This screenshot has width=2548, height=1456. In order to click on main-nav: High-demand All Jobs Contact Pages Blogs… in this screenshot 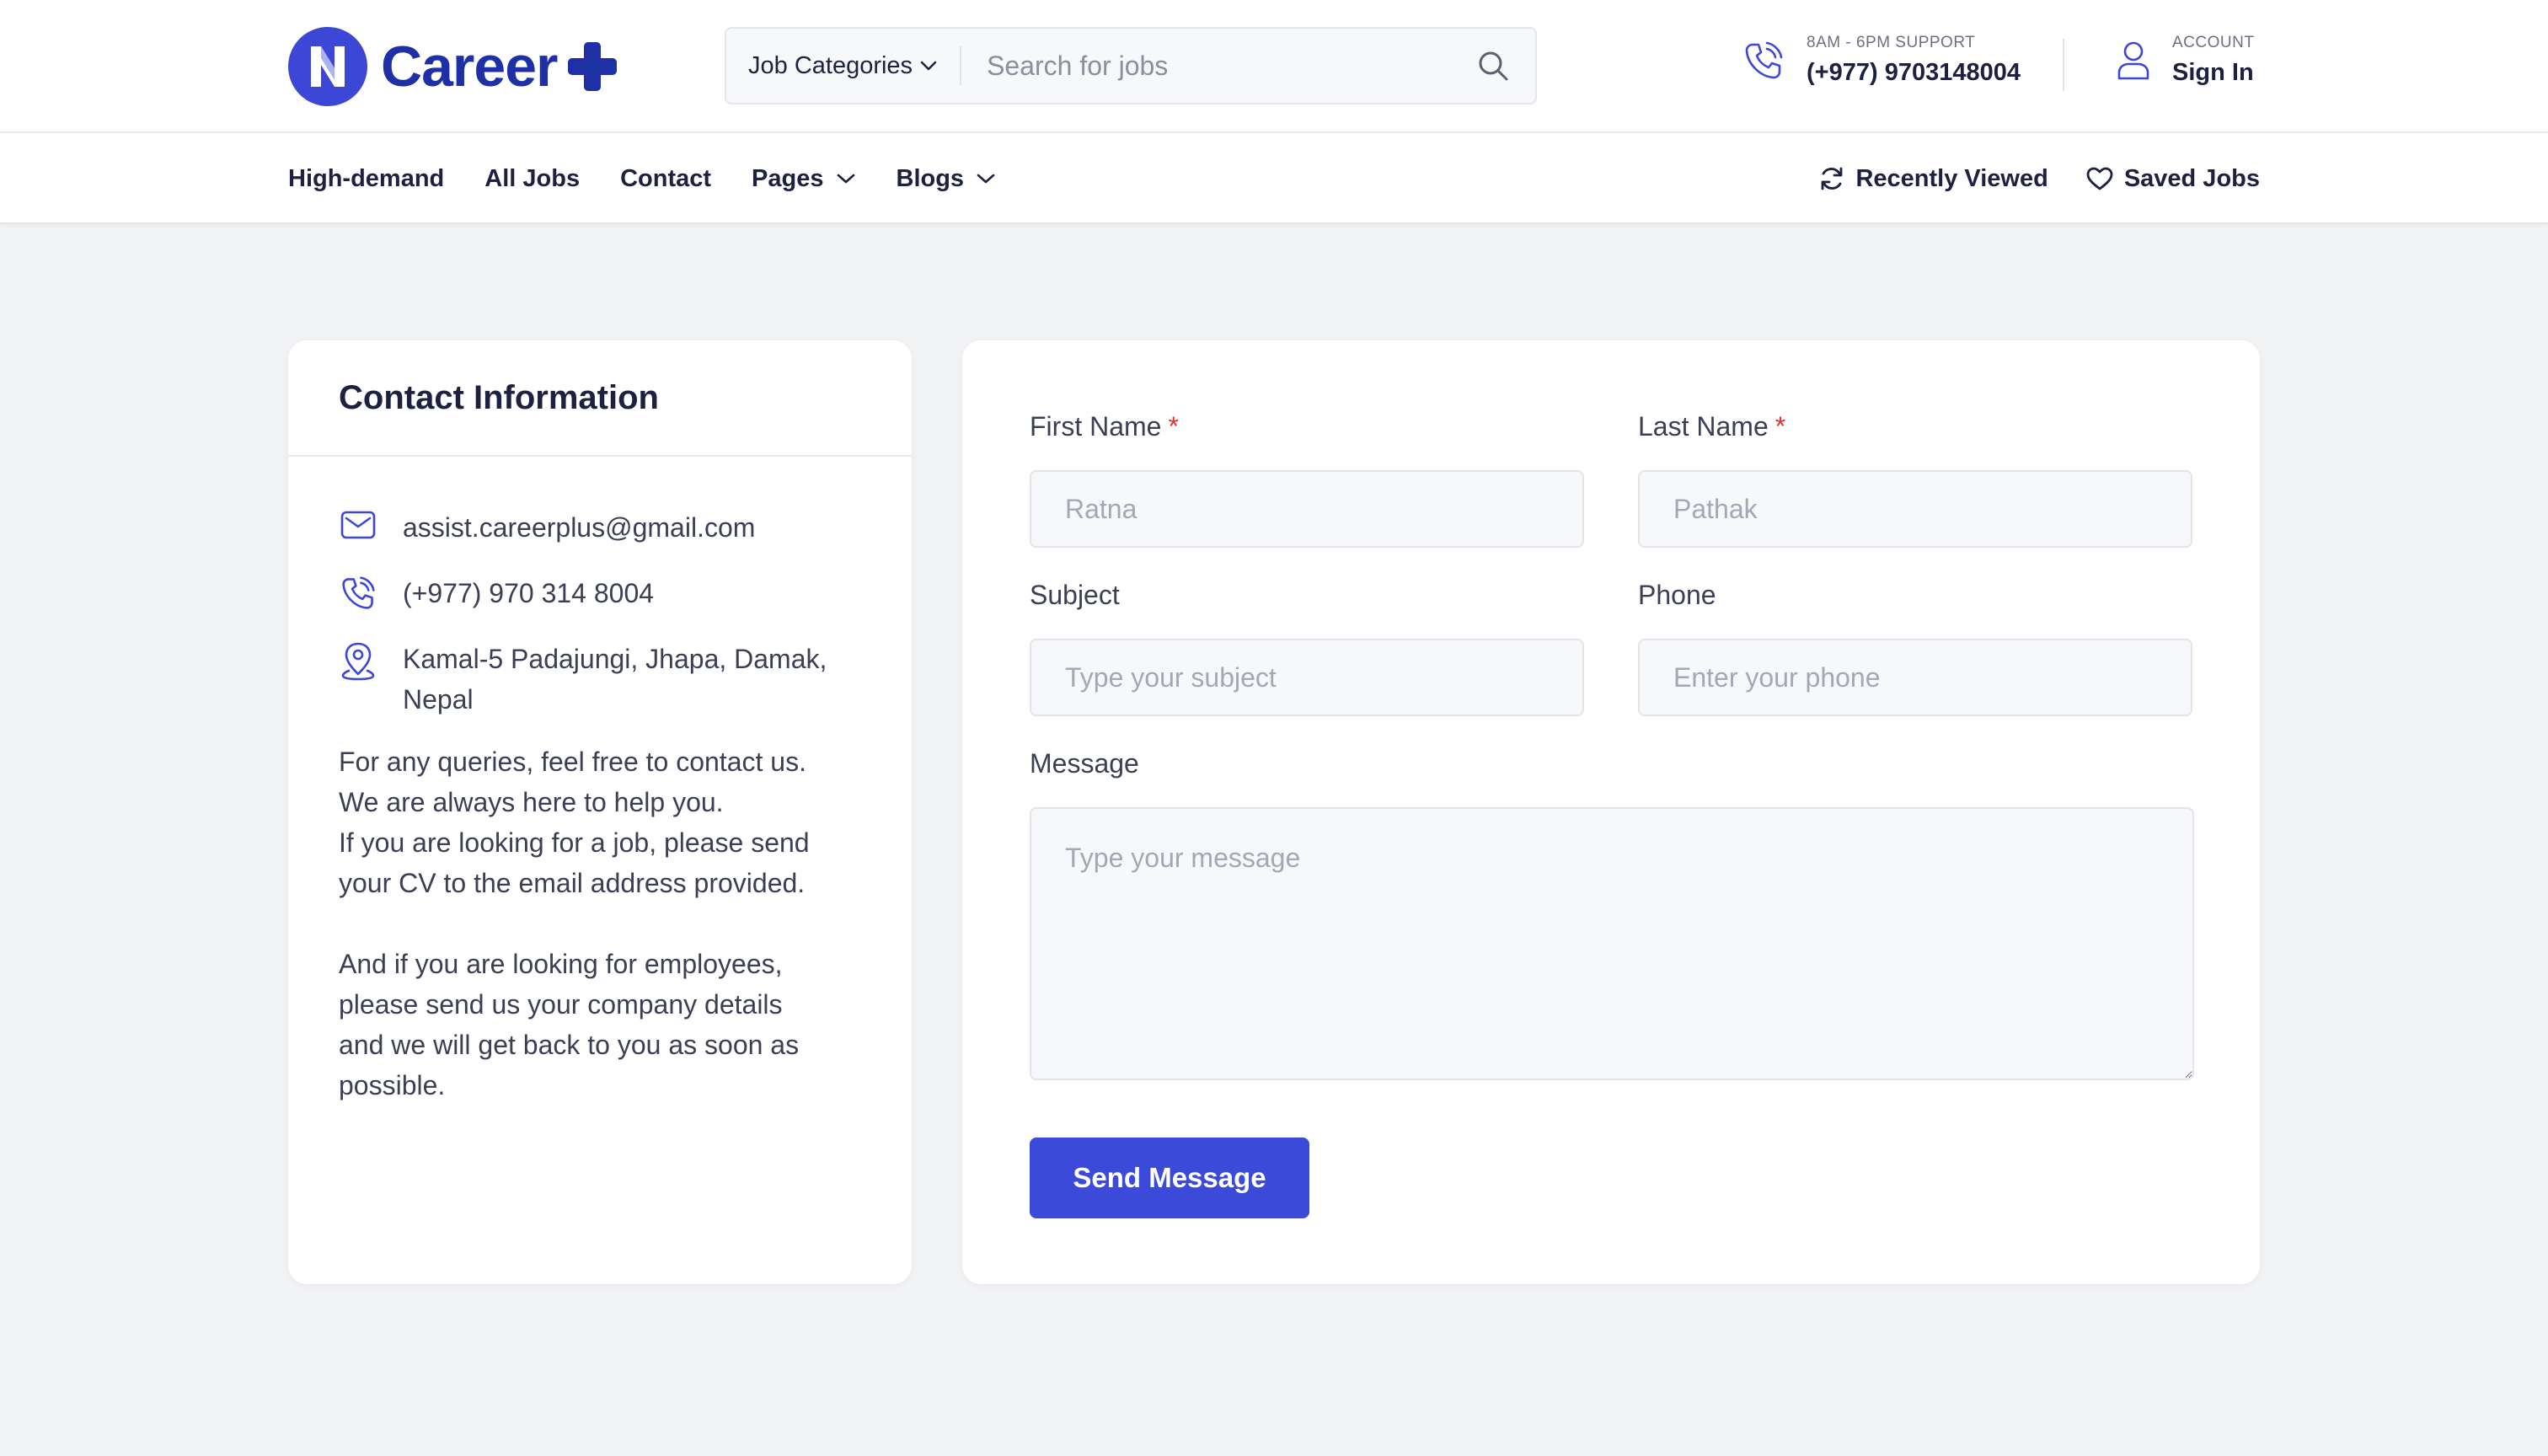, I will do `click(1274, 178)`.